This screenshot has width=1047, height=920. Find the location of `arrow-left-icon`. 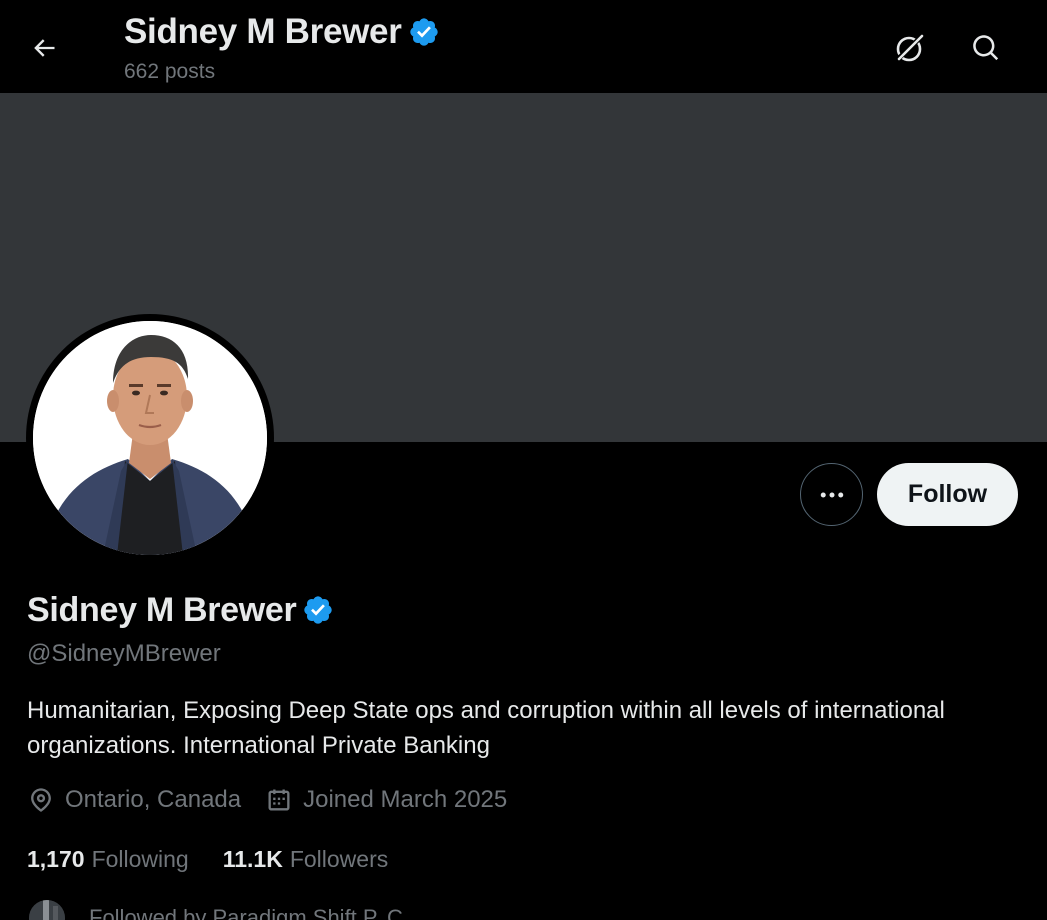

arrow-left-icon is located at coordinates (44, 48).